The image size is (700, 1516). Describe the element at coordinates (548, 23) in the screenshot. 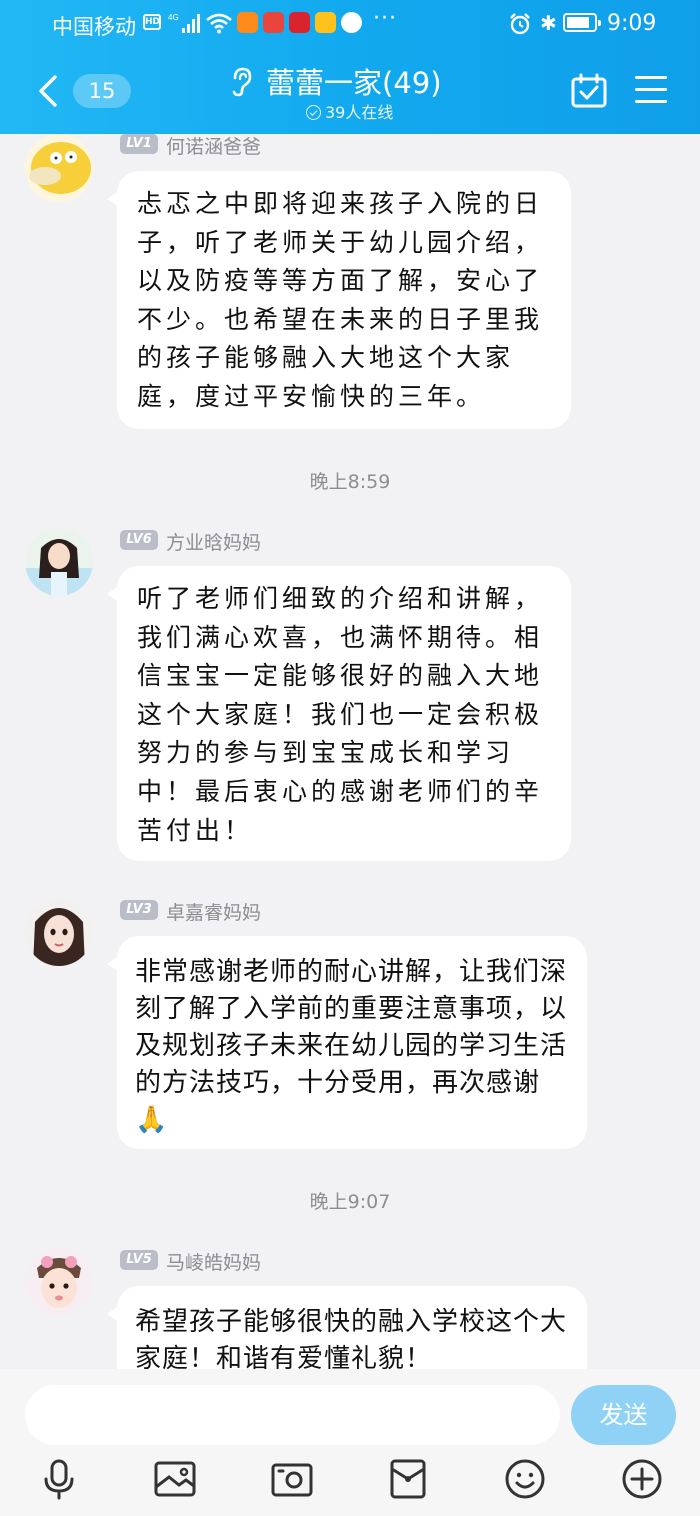

I see `bluetooth-icon: ✱` at that location.